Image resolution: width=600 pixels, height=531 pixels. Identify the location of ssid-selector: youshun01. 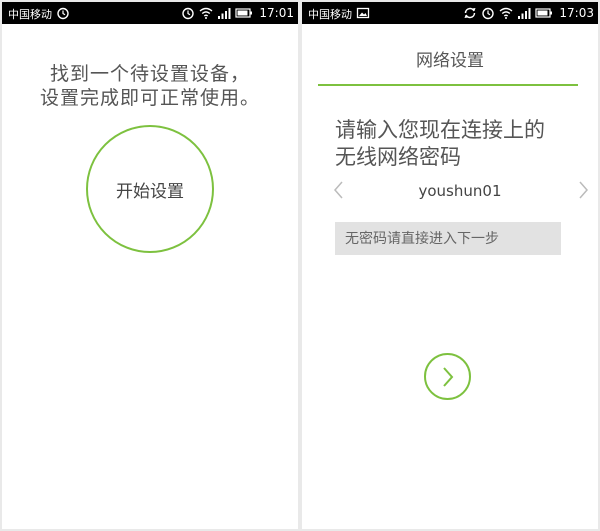
(459, 191).